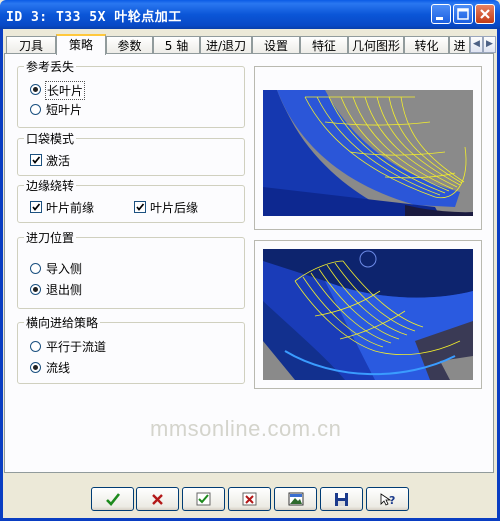  Describe the element at coordinates (439, 18) in the screenshot. I see `minimize-icon` at that location.